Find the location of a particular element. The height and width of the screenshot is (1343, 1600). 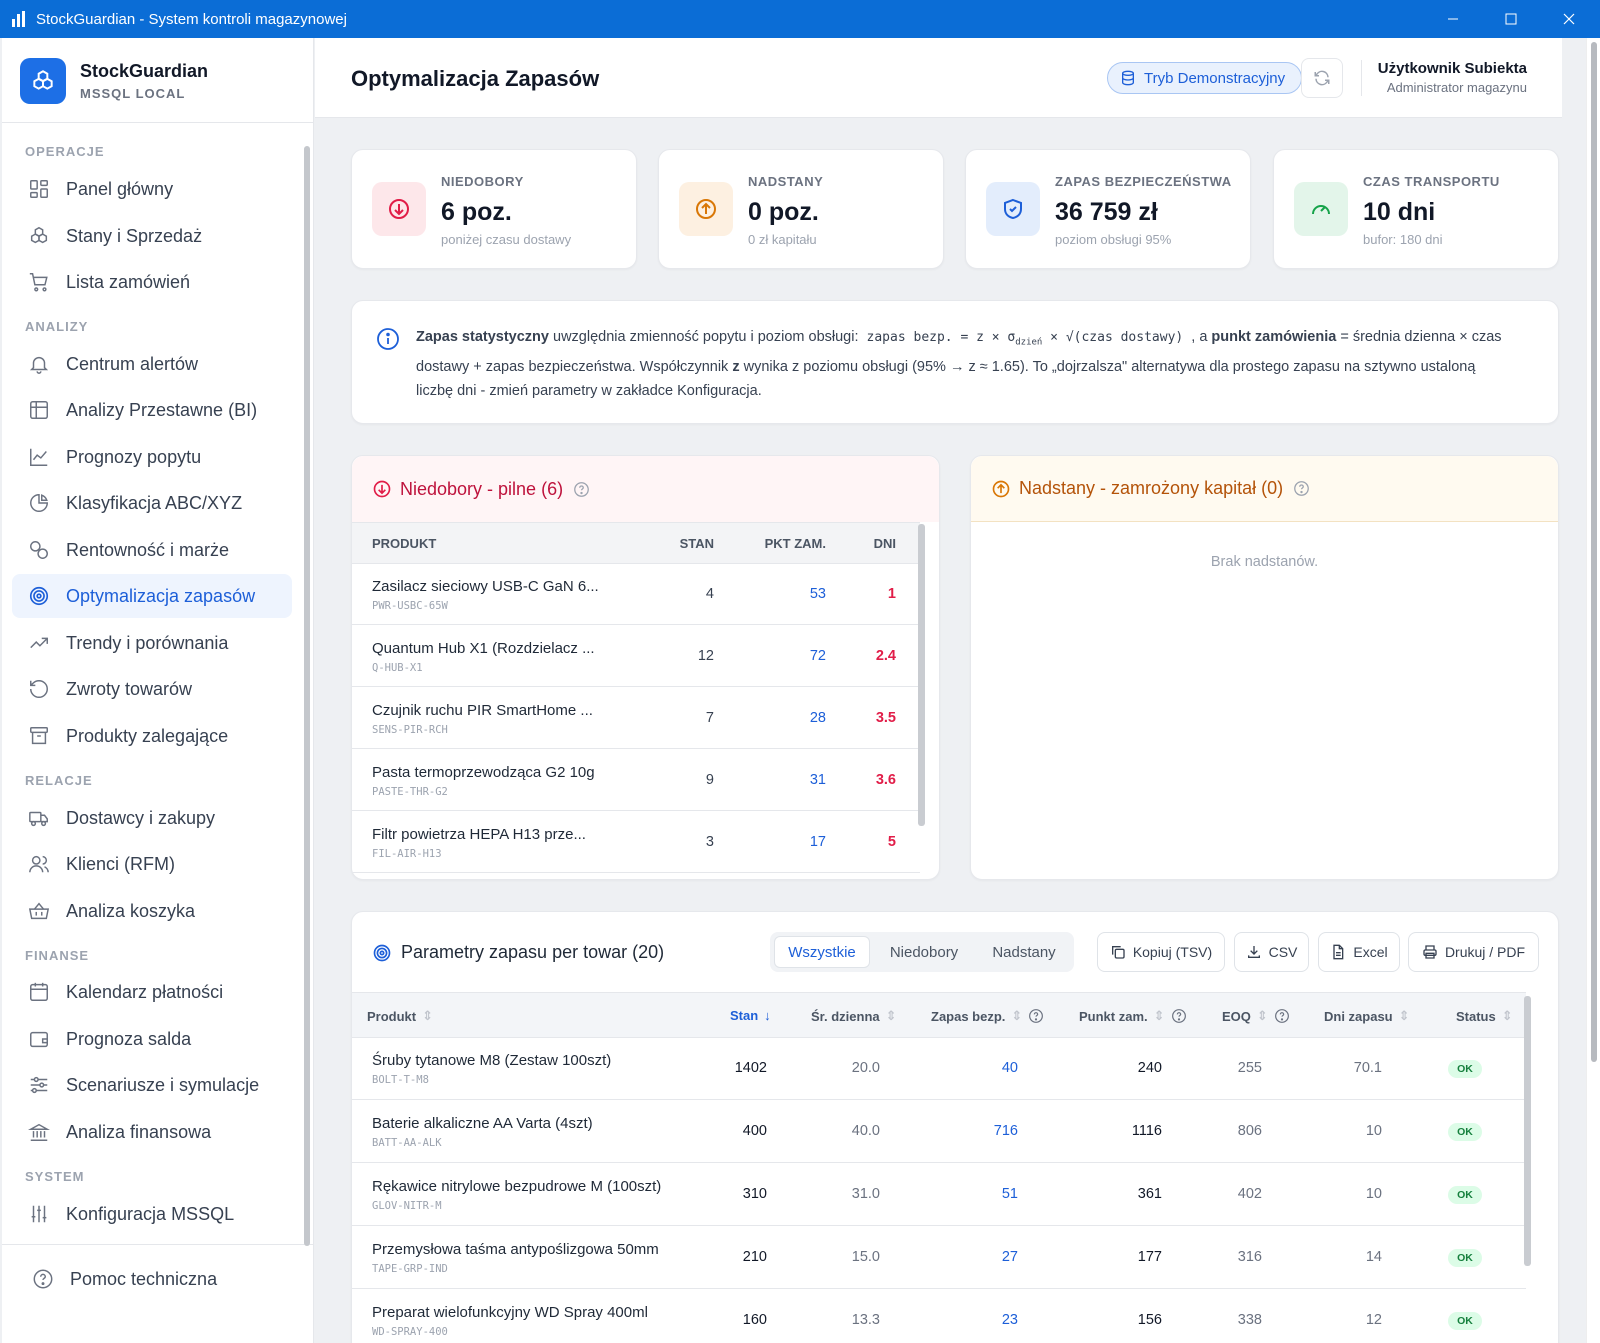

sidebar-item-stany: Stany i Sprzedaż is located at coordinates (152, 236).